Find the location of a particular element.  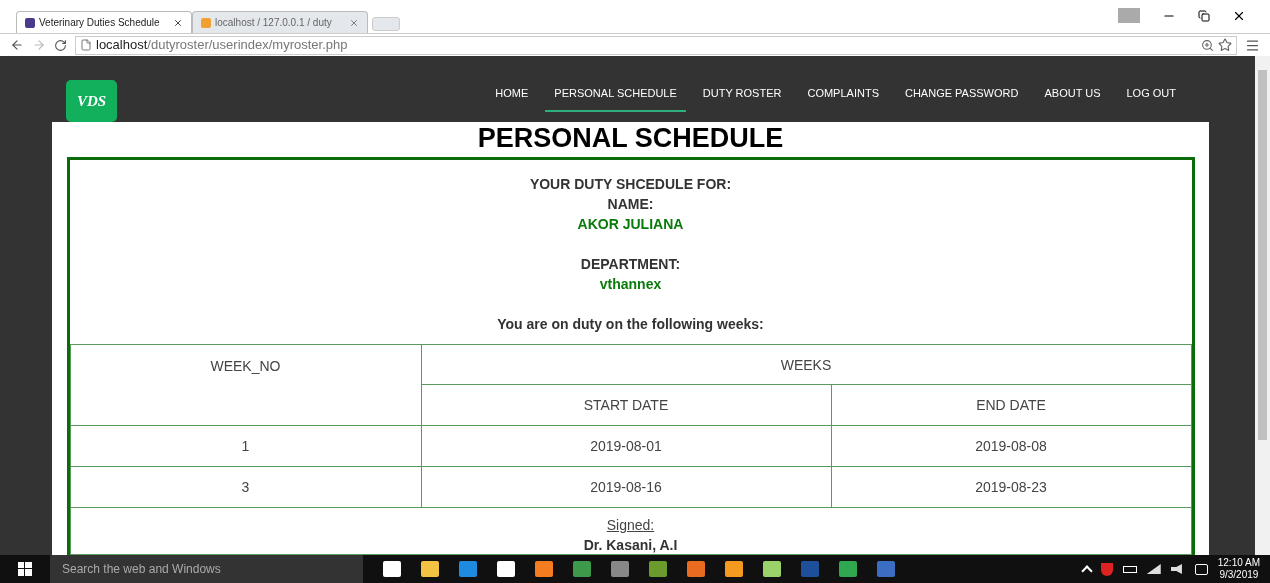

tab-title: Veterinary Duties Schedule is located at coordinates (100, 23).